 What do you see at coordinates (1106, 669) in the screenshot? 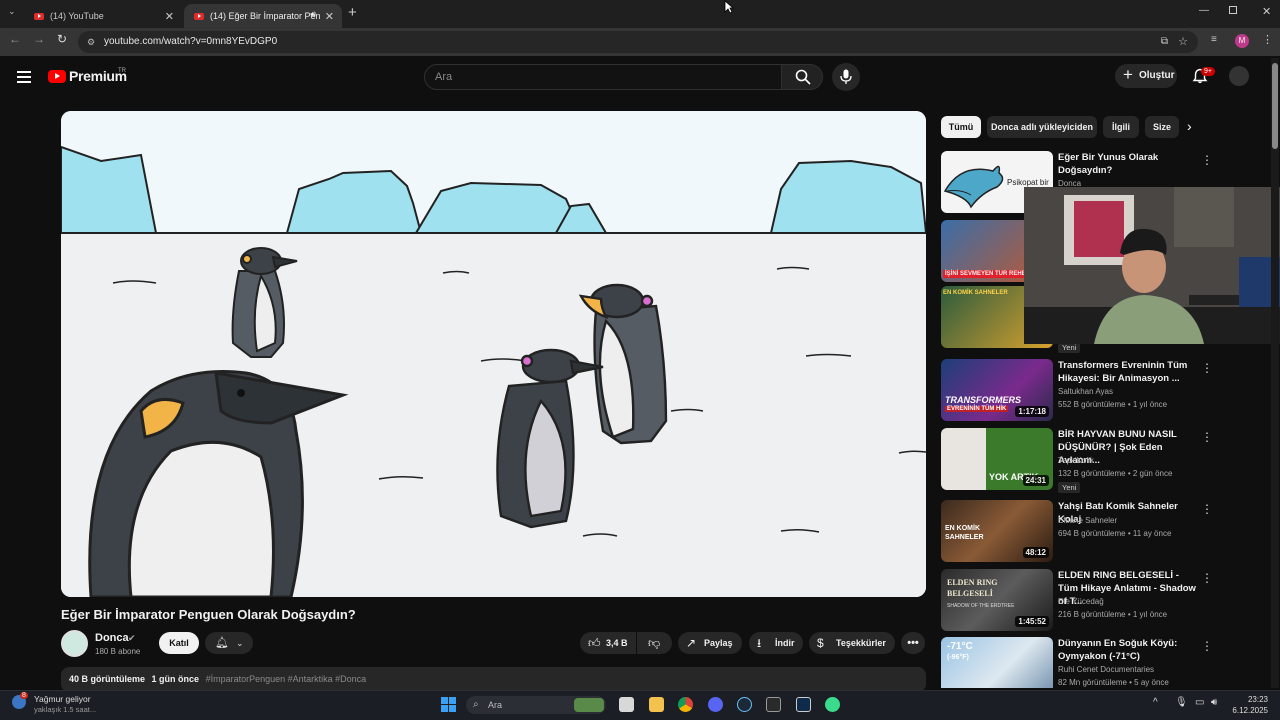
I see `recommendation-channel: Ruhi Cenet Documentaries` at bounding box center [1106, 669].